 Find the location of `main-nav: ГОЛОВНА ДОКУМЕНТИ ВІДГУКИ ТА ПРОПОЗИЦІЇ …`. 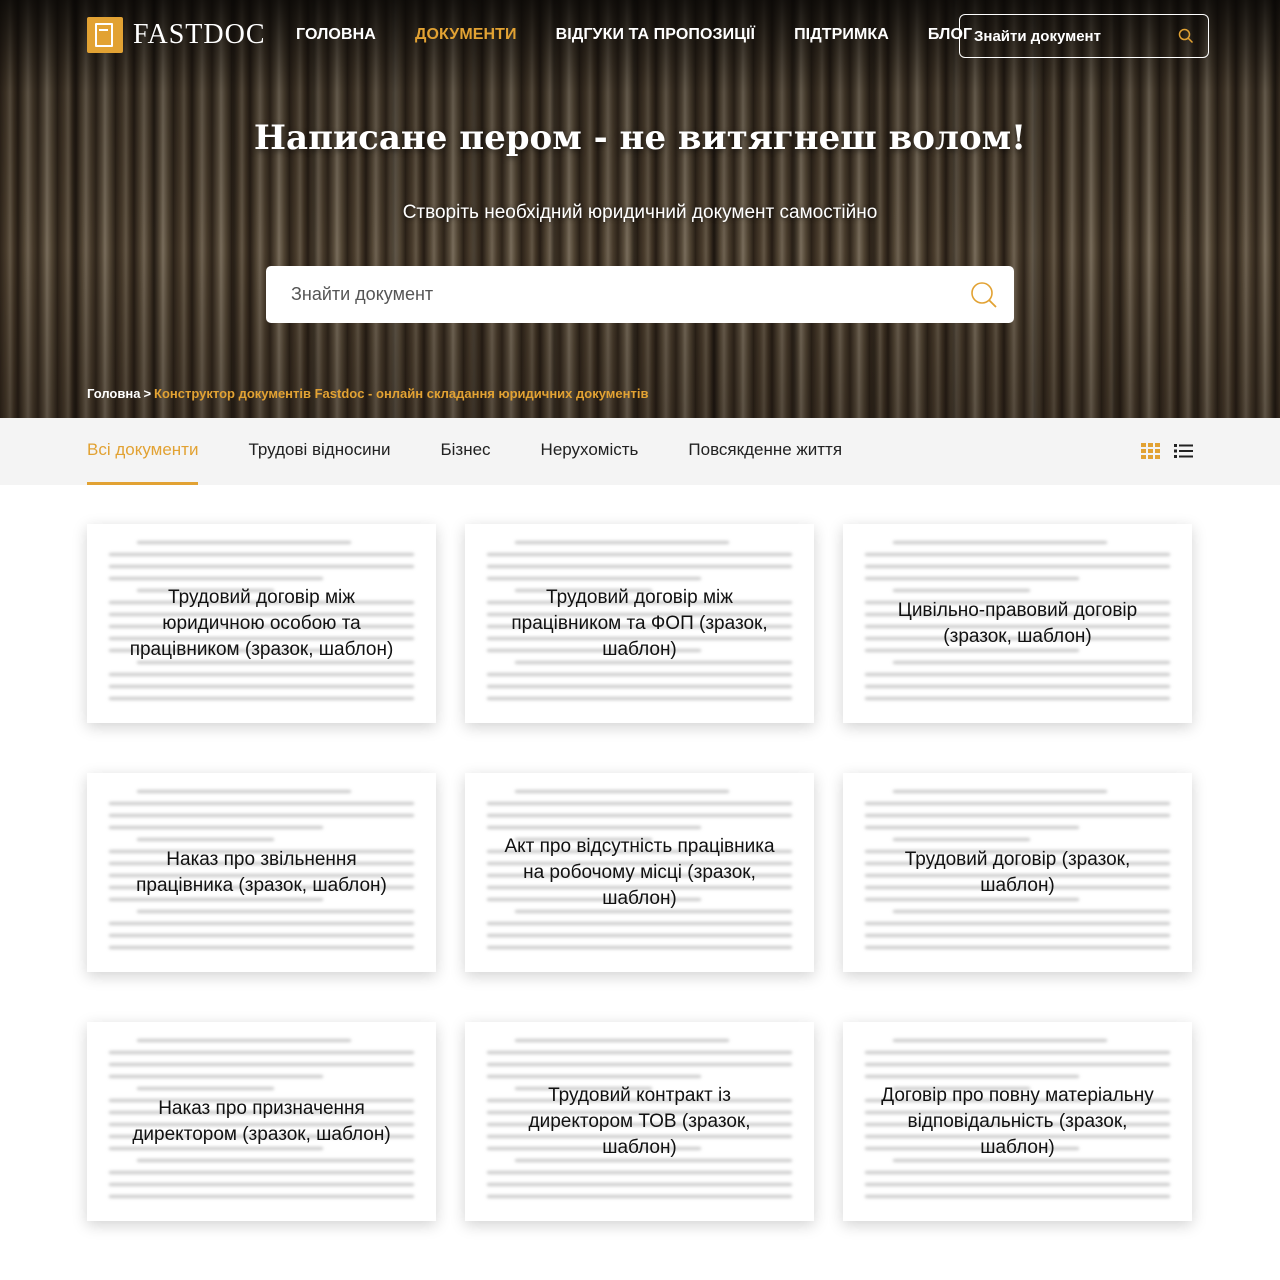

main-nav: ГОЛОВНА ДОКУМЕНТИ ВІДГУКИ ТА ПРОПОЗИЦІЇ … is located at coordinates (653, 35).